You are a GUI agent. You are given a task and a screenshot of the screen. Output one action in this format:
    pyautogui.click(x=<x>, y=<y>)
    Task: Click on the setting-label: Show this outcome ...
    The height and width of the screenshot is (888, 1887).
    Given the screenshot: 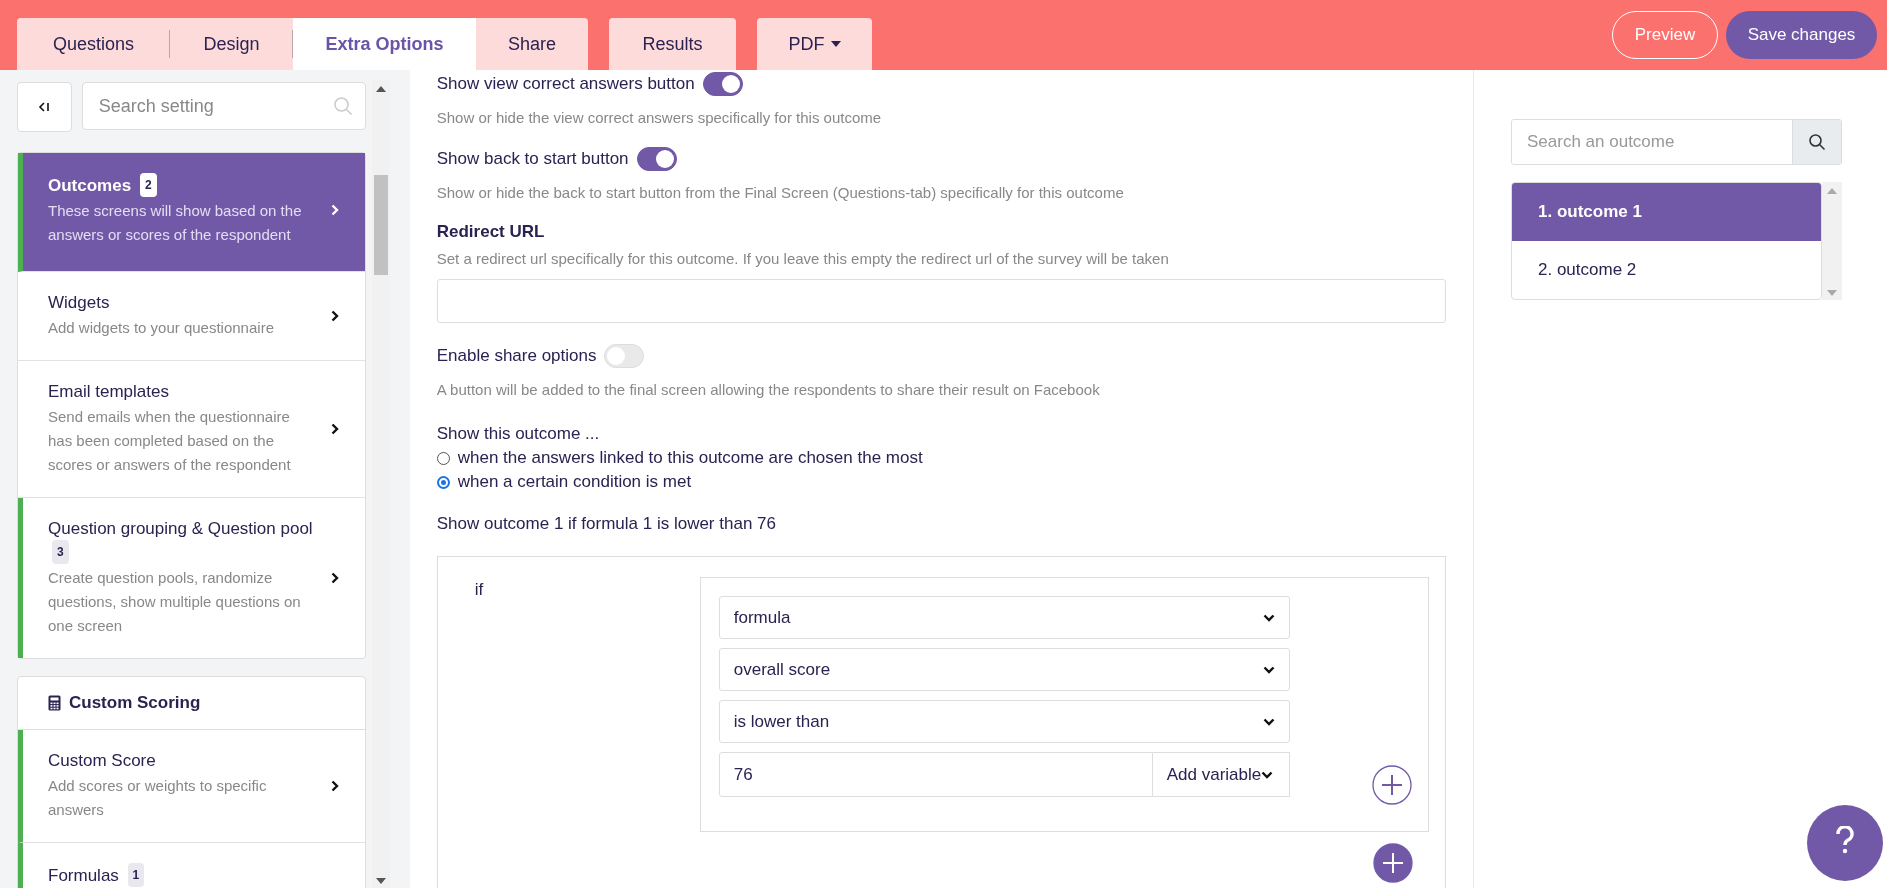 What is the action you would take?
    pyautogui.click(x=518, y=434)
    